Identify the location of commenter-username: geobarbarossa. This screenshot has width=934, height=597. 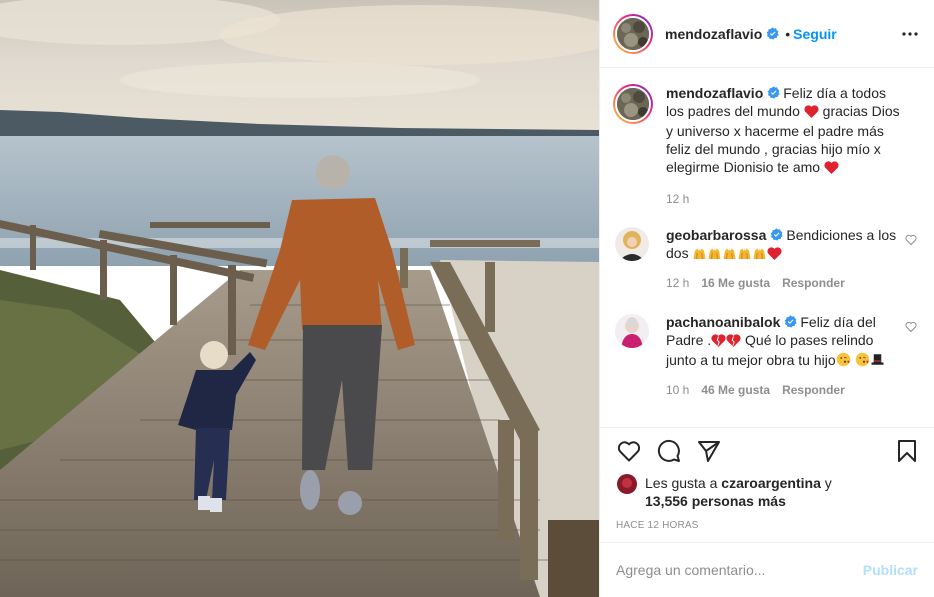
(716, 235).